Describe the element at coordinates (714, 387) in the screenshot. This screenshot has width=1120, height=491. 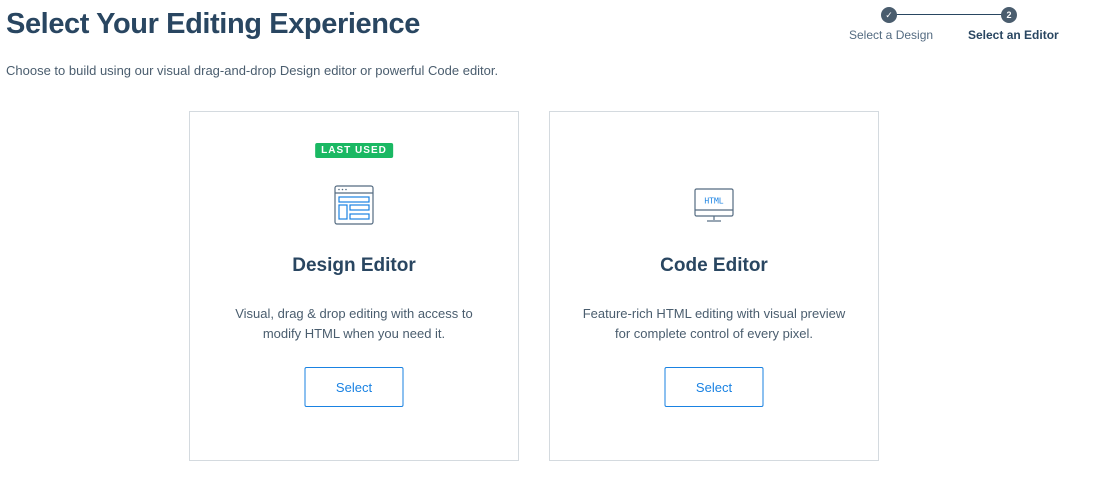
I see `select-code-editor-button: Select` at that location.